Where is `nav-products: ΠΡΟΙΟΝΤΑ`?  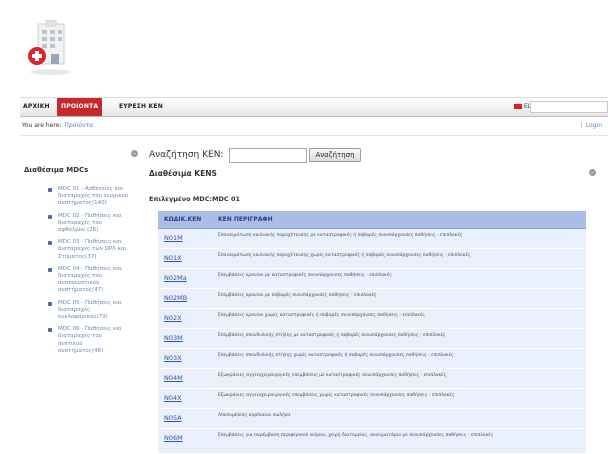 nav-products: ΠΡΟΙΟΝΤΑ is located at coordinates (80, 107).